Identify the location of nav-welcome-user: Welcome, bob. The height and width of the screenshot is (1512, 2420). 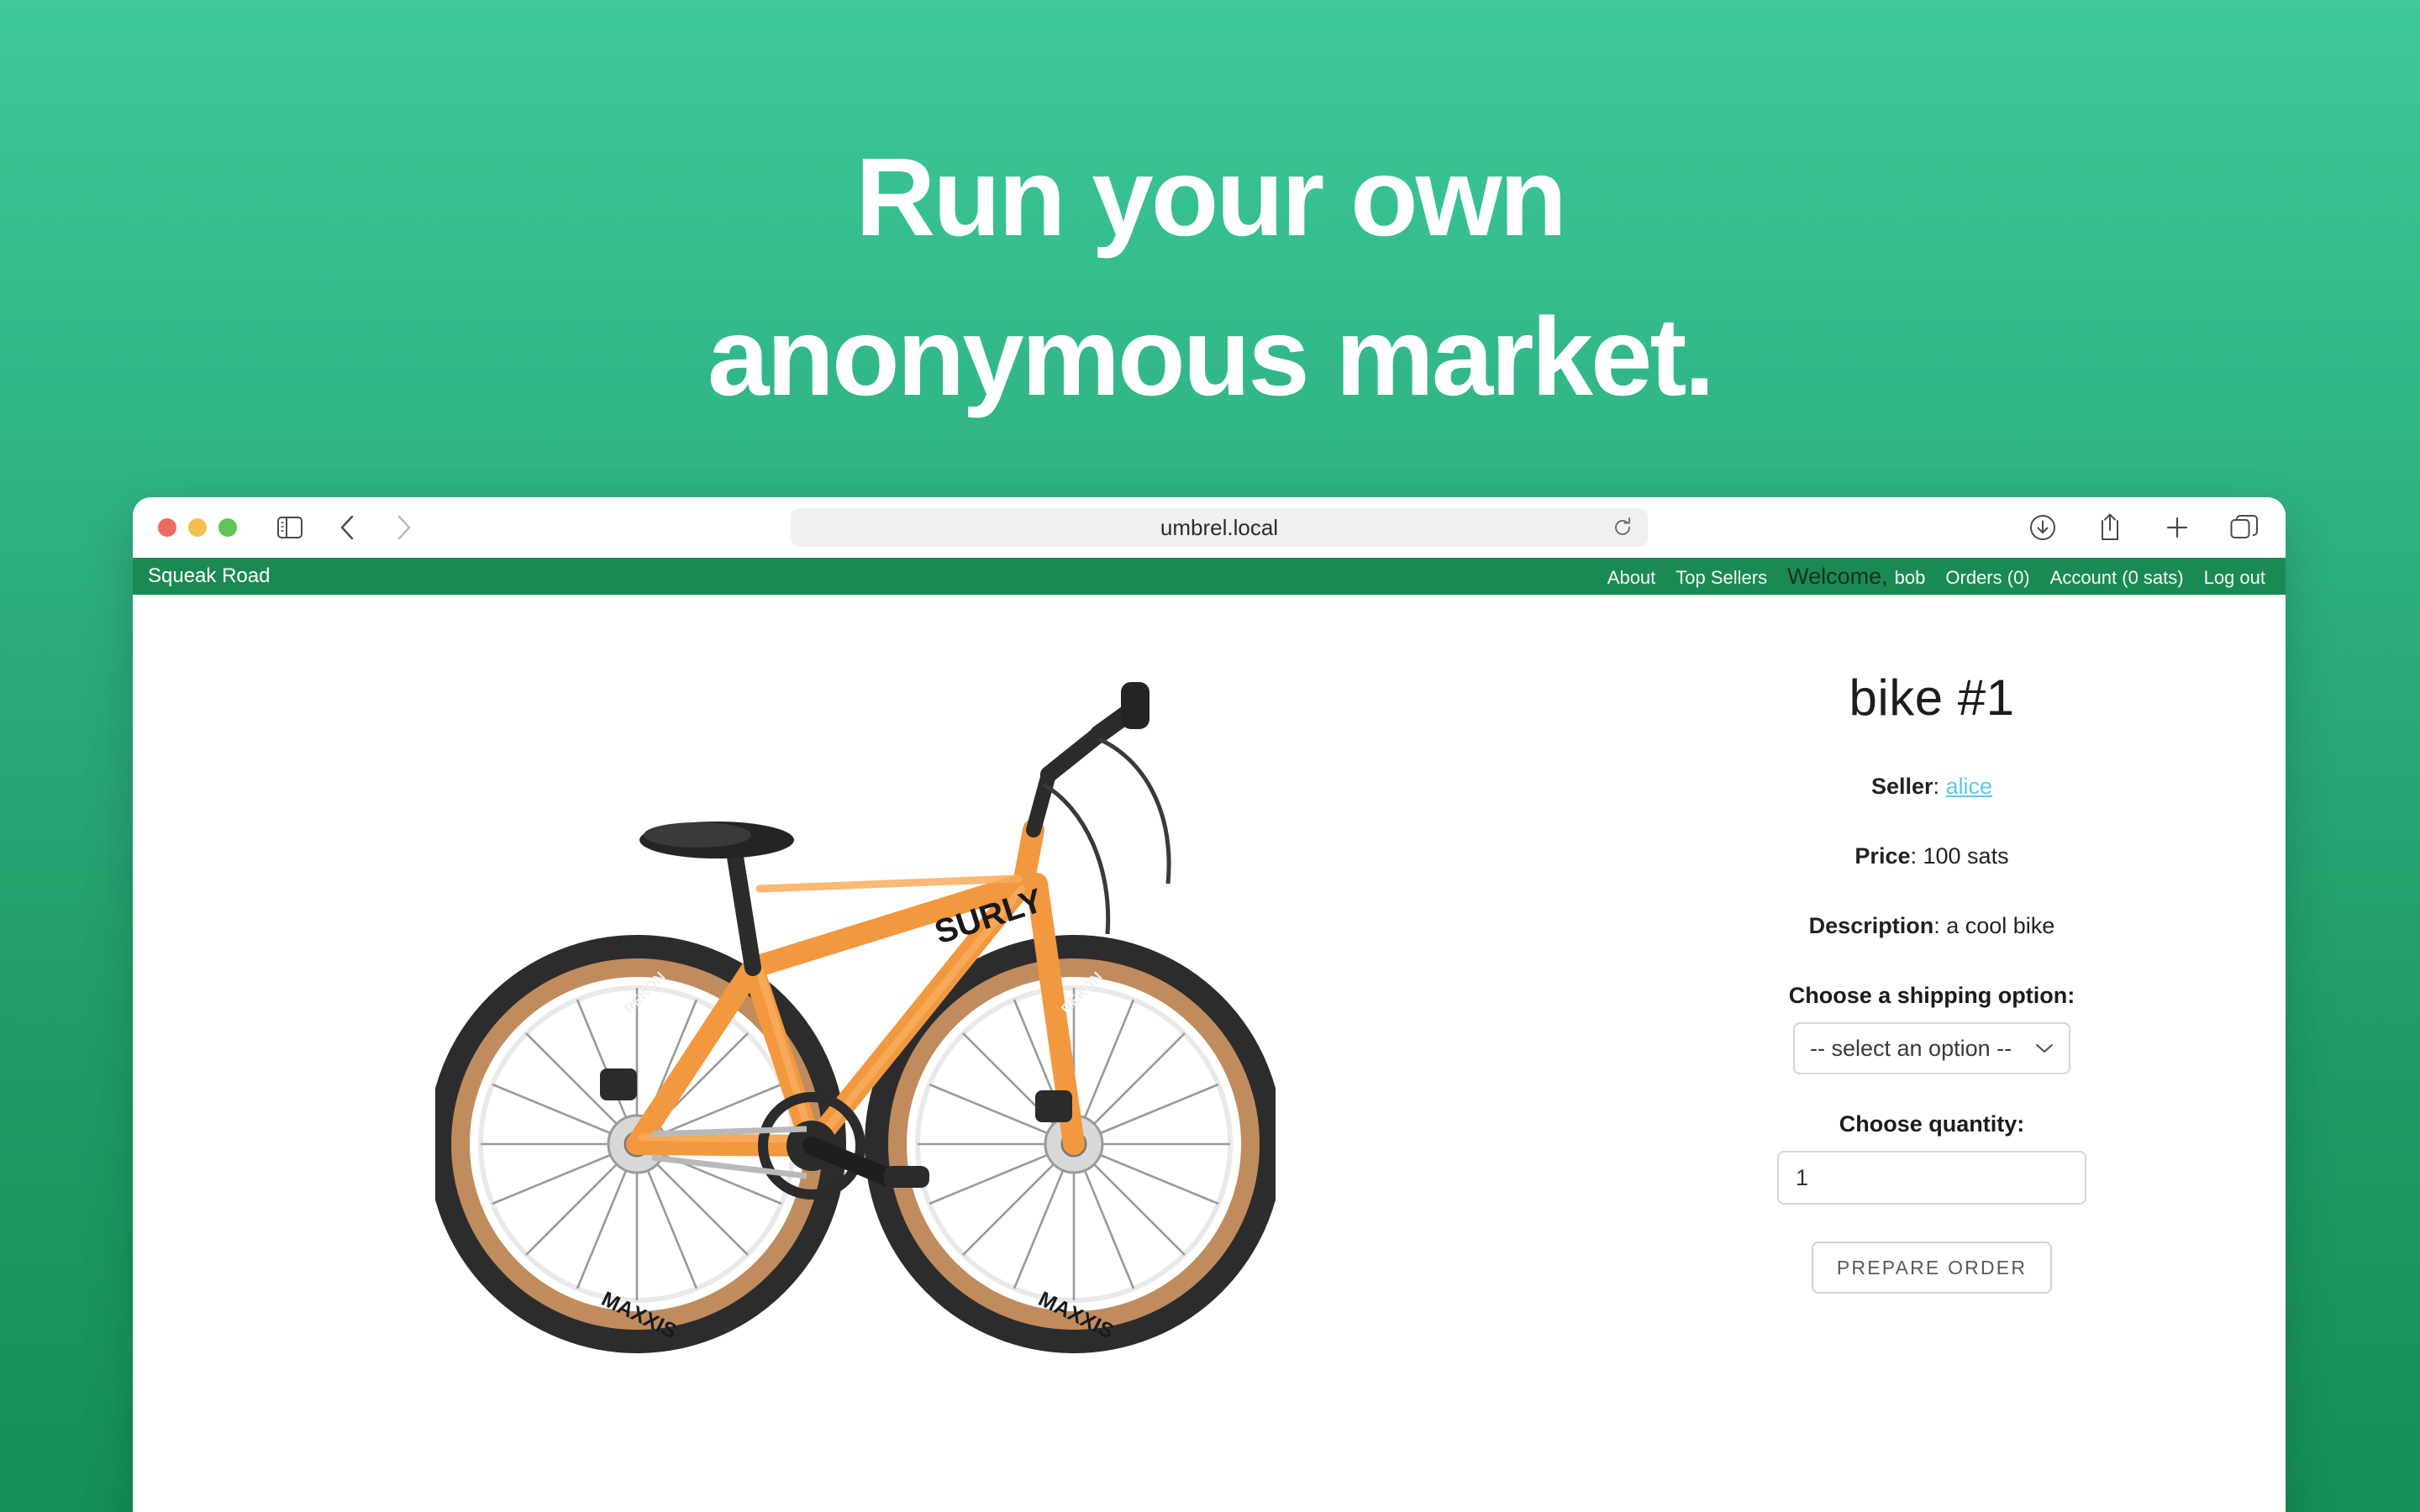
(1856, 577).